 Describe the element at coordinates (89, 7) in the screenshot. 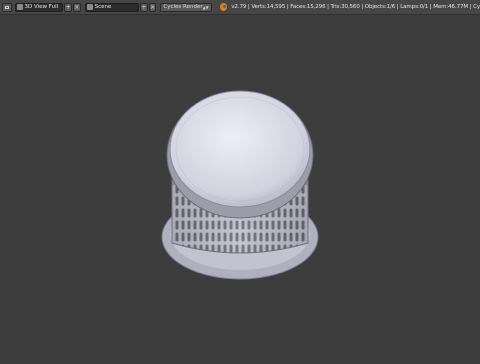

I see `scene-icon` at that location.